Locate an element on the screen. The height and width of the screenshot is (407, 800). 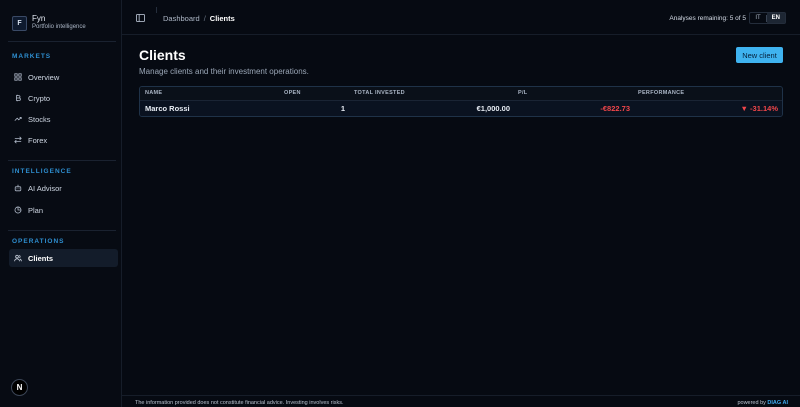
sidebar-toggle-icon is located at coordinates (140, 18).